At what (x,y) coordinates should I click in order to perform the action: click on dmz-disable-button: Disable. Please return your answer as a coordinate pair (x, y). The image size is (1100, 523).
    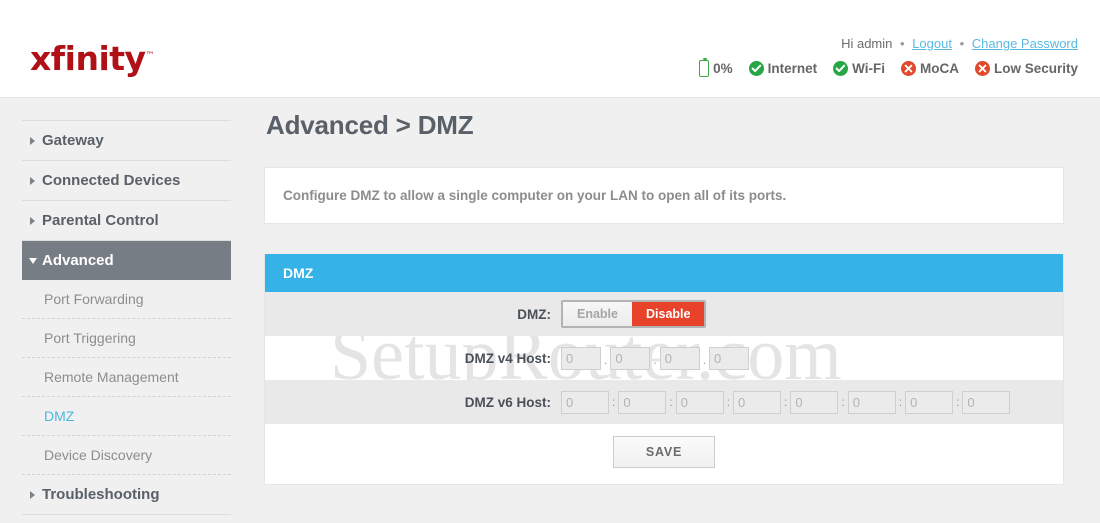
    Looking at the image, I should click on (668, 314).